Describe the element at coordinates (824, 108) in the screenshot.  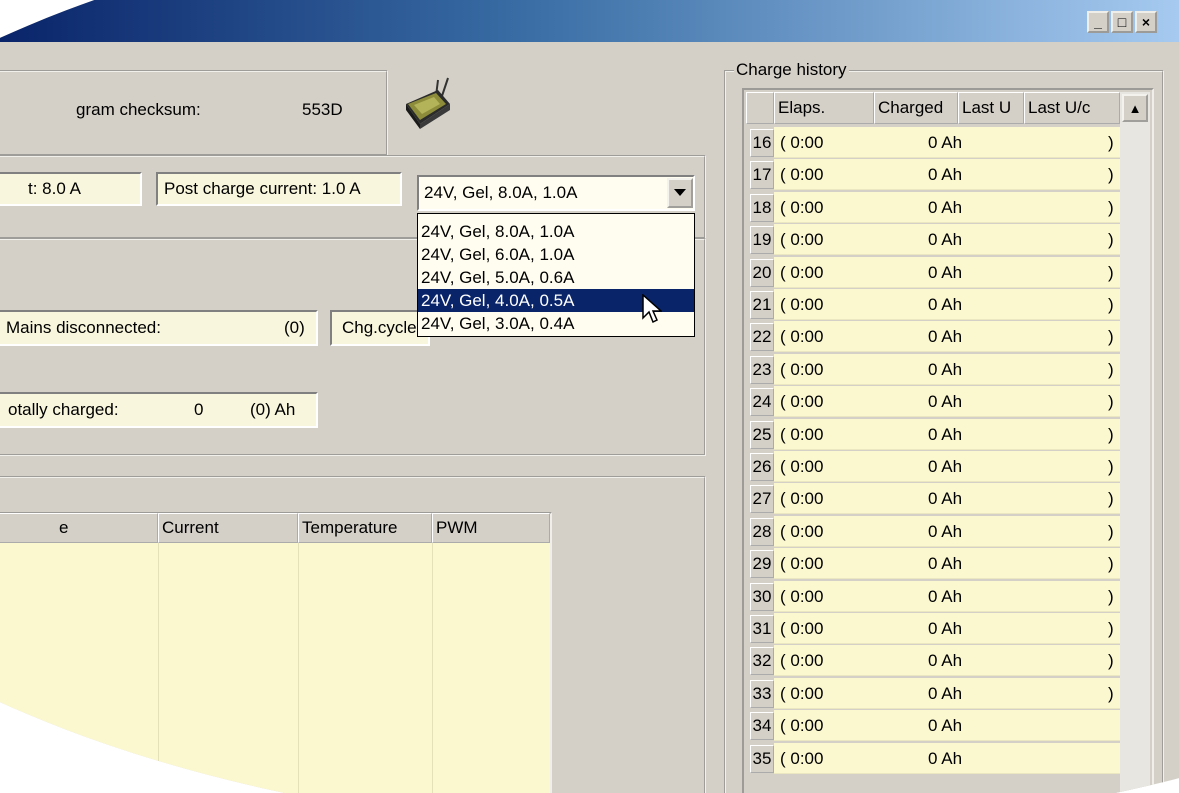
I see `history-col-header-elapsed: Elaps.` at that location.